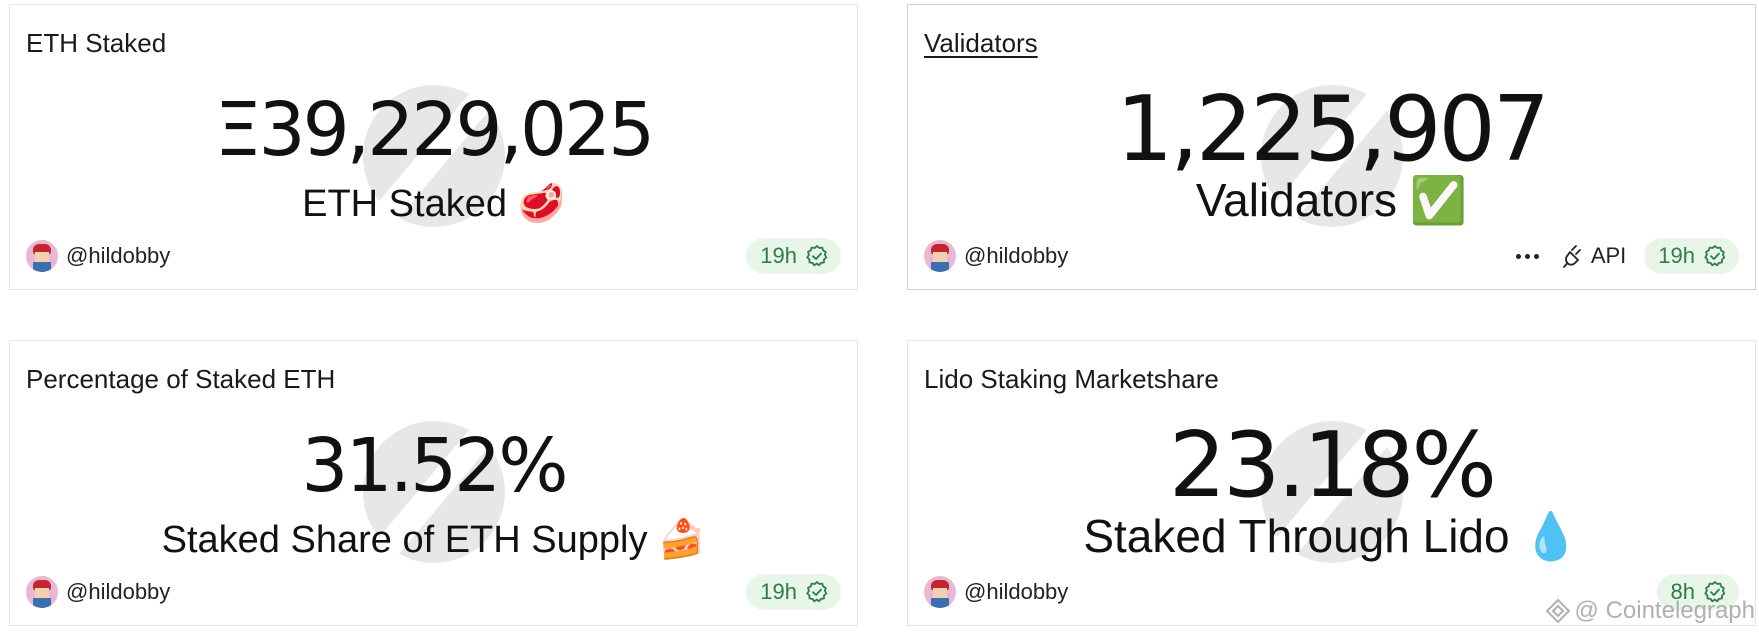 This screenshot has width=1759, height=632. I want to click on cointelegraph-watermark: @ Cointelegraph, so click(1650, 611).